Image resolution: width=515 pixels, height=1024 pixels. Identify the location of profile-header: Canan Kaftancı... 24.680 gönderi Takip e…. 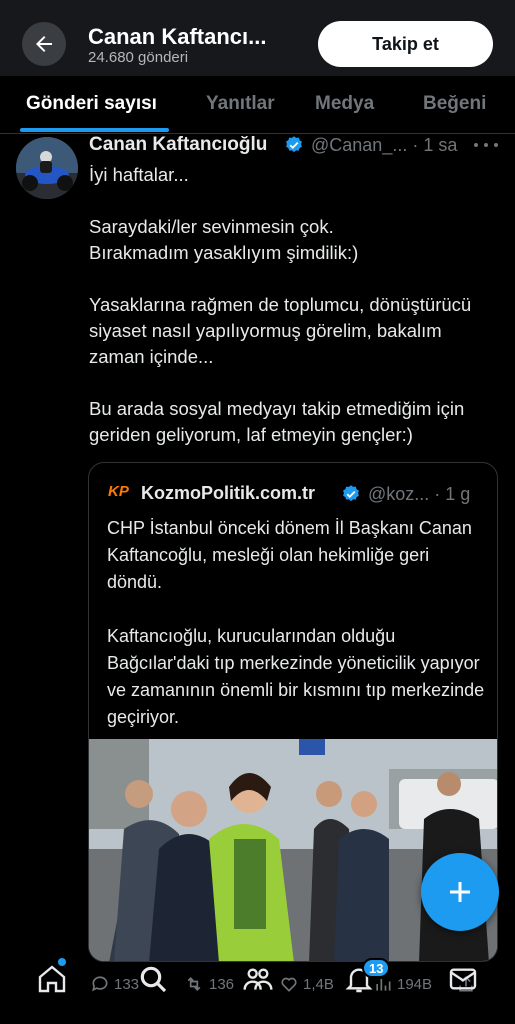
(257, 38).